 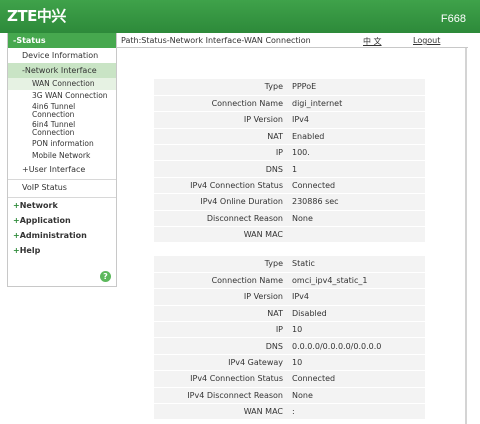 What do you see at coordinates (36, 16) in the screenshot?
I see `zte-logo: ZTE中兴` at bounding box center [36, 16].